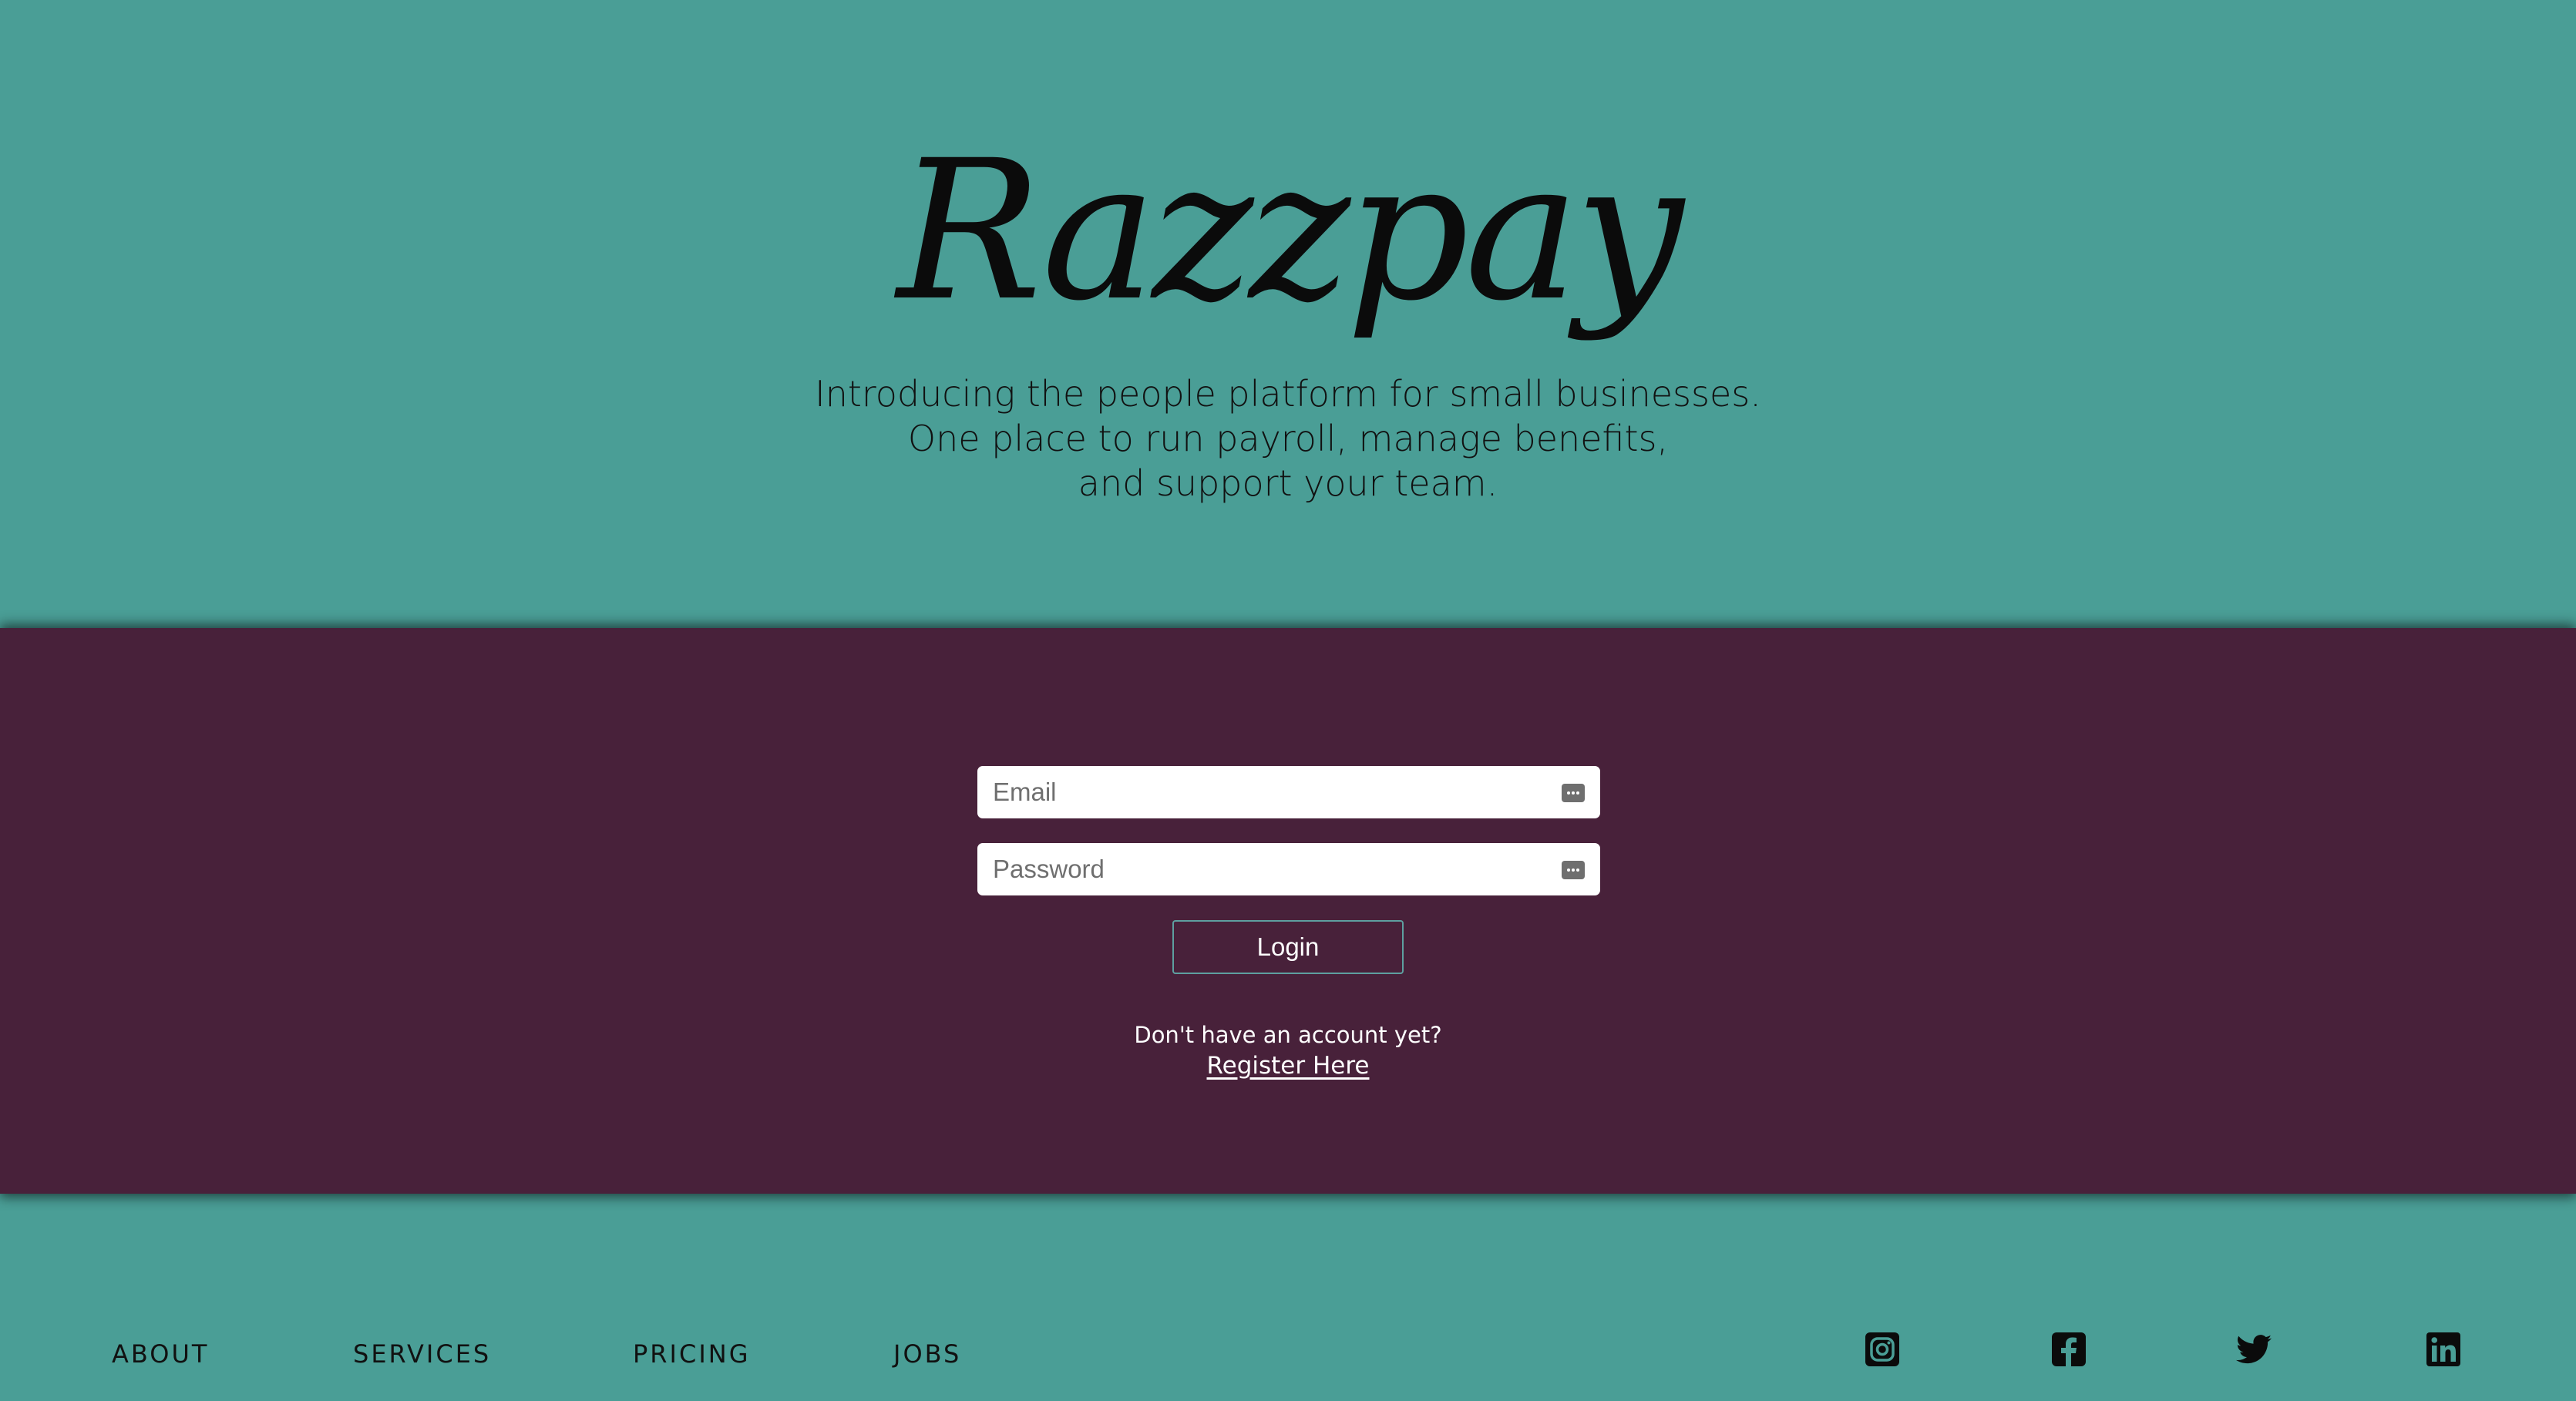  What do you see at coordinates (927, 1354) in the screenshot?
I see `footer-link-jobs: JOBS` at bounding box center [927, 1354].